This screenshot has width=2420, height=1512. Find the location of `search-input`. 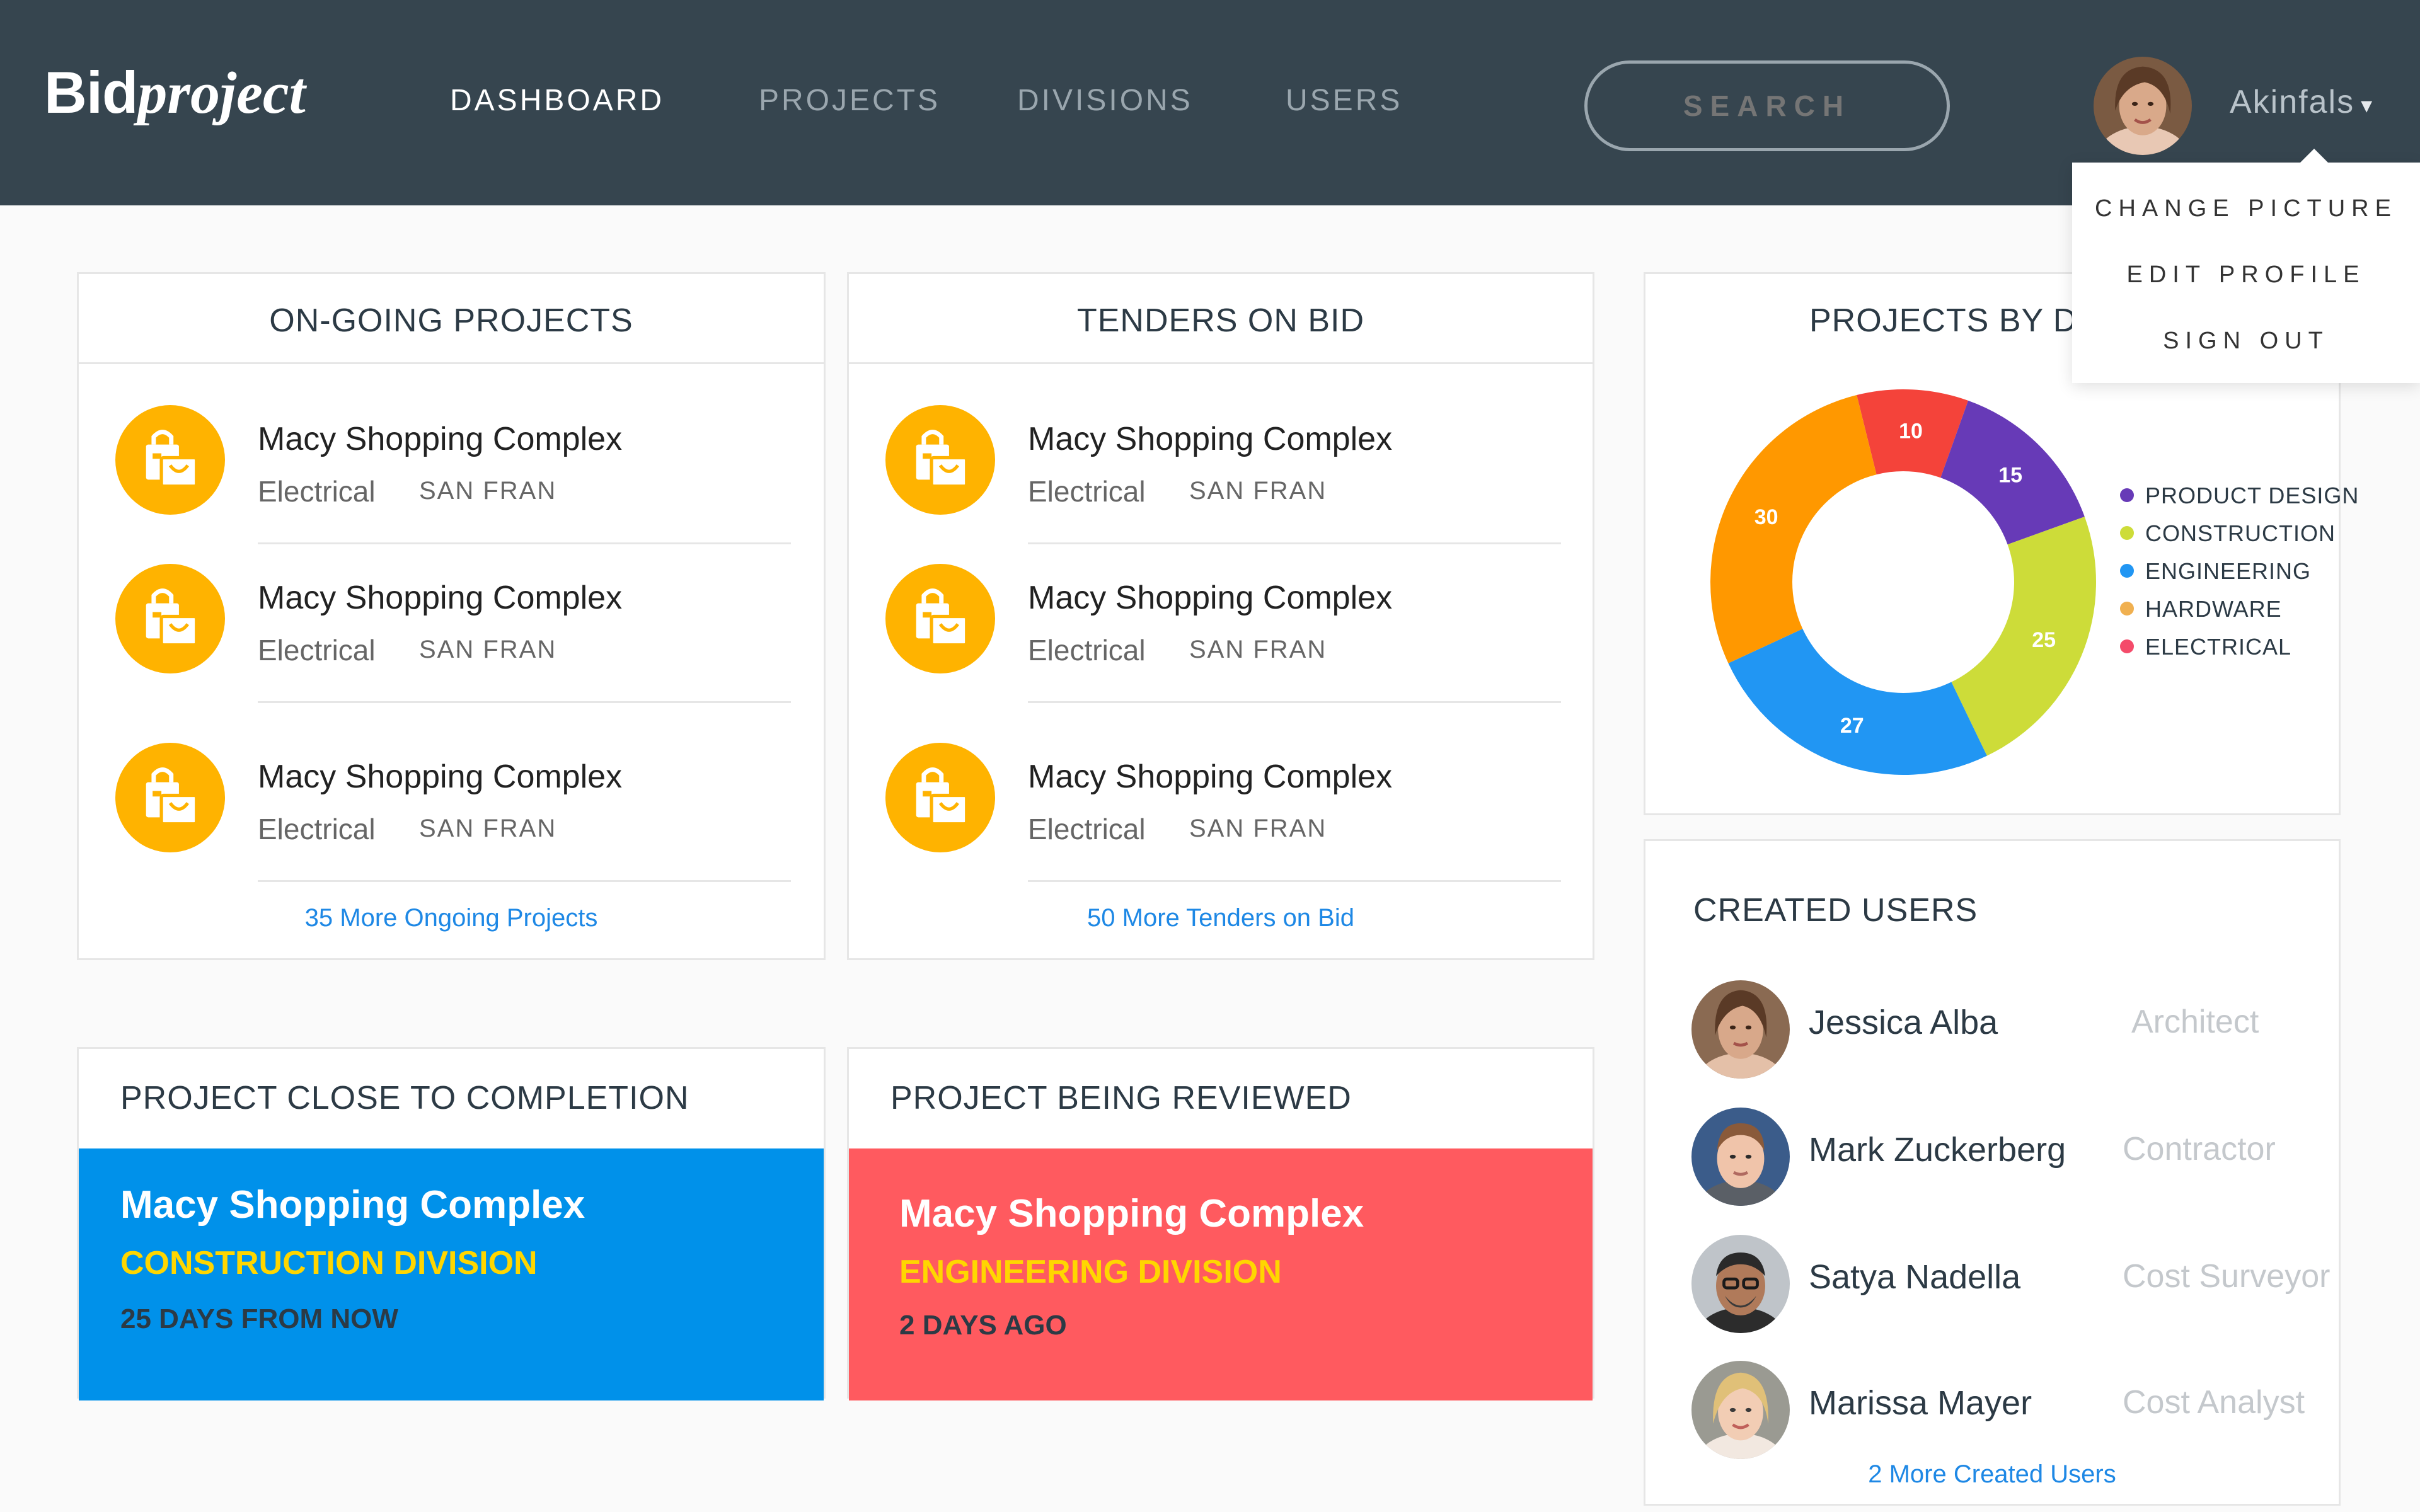

search-input is located at coordinates (1767, 105).